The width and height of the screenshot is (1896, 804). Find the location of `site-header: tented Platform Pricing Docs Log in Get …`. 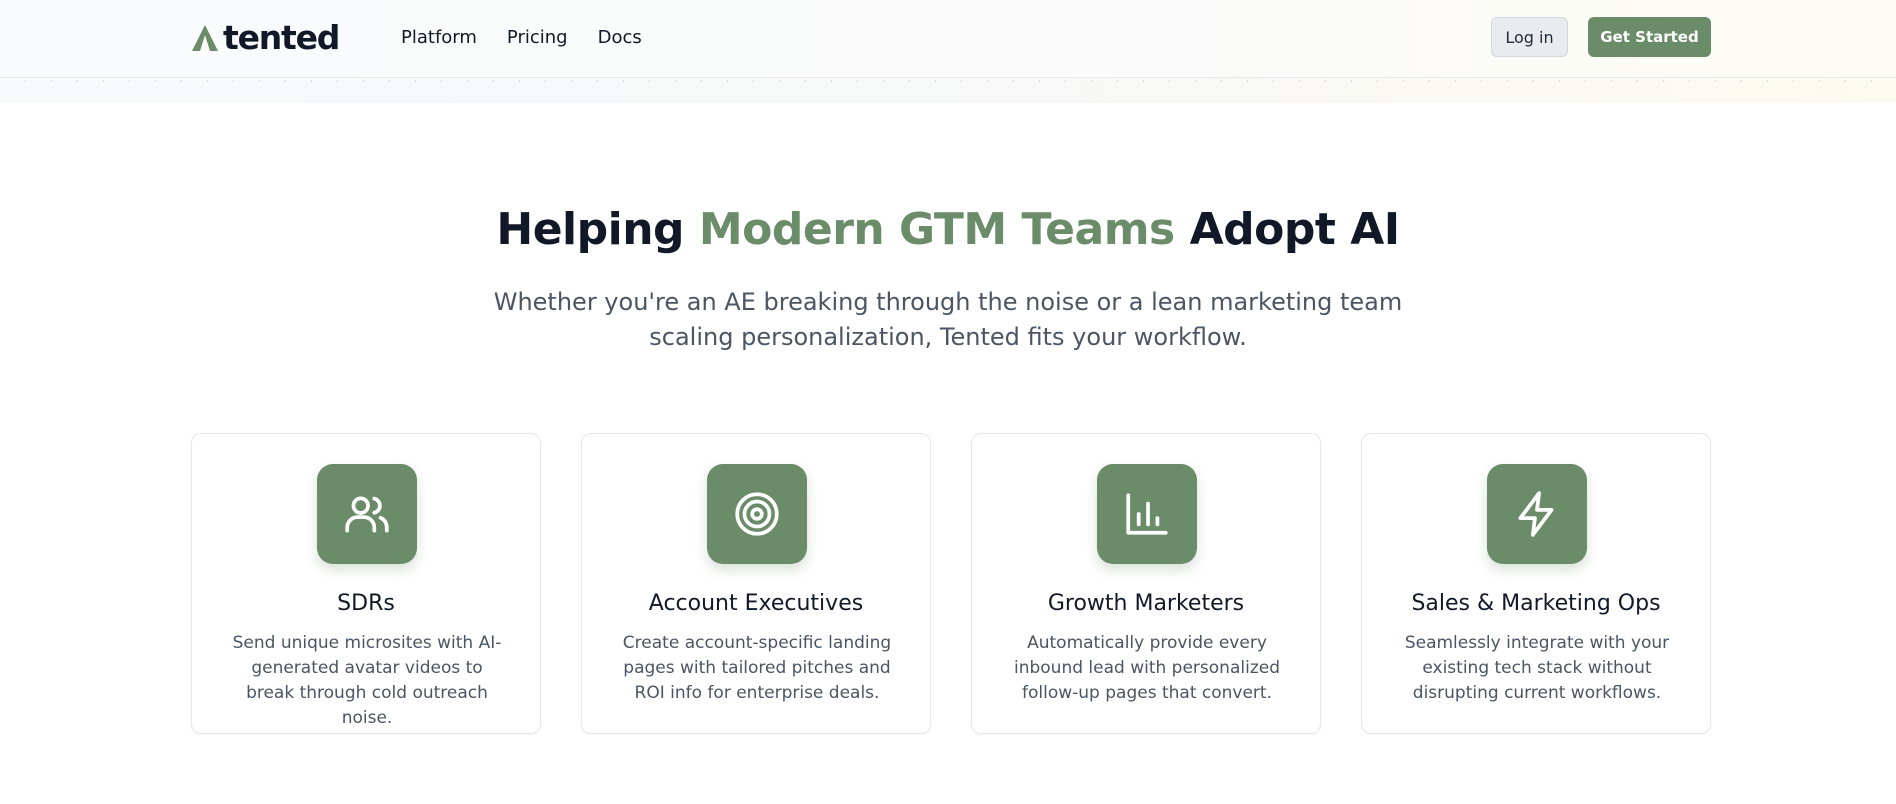

site-header: tented Platform Pricing Docs Log in Get … is located at coordinates (948, 51).